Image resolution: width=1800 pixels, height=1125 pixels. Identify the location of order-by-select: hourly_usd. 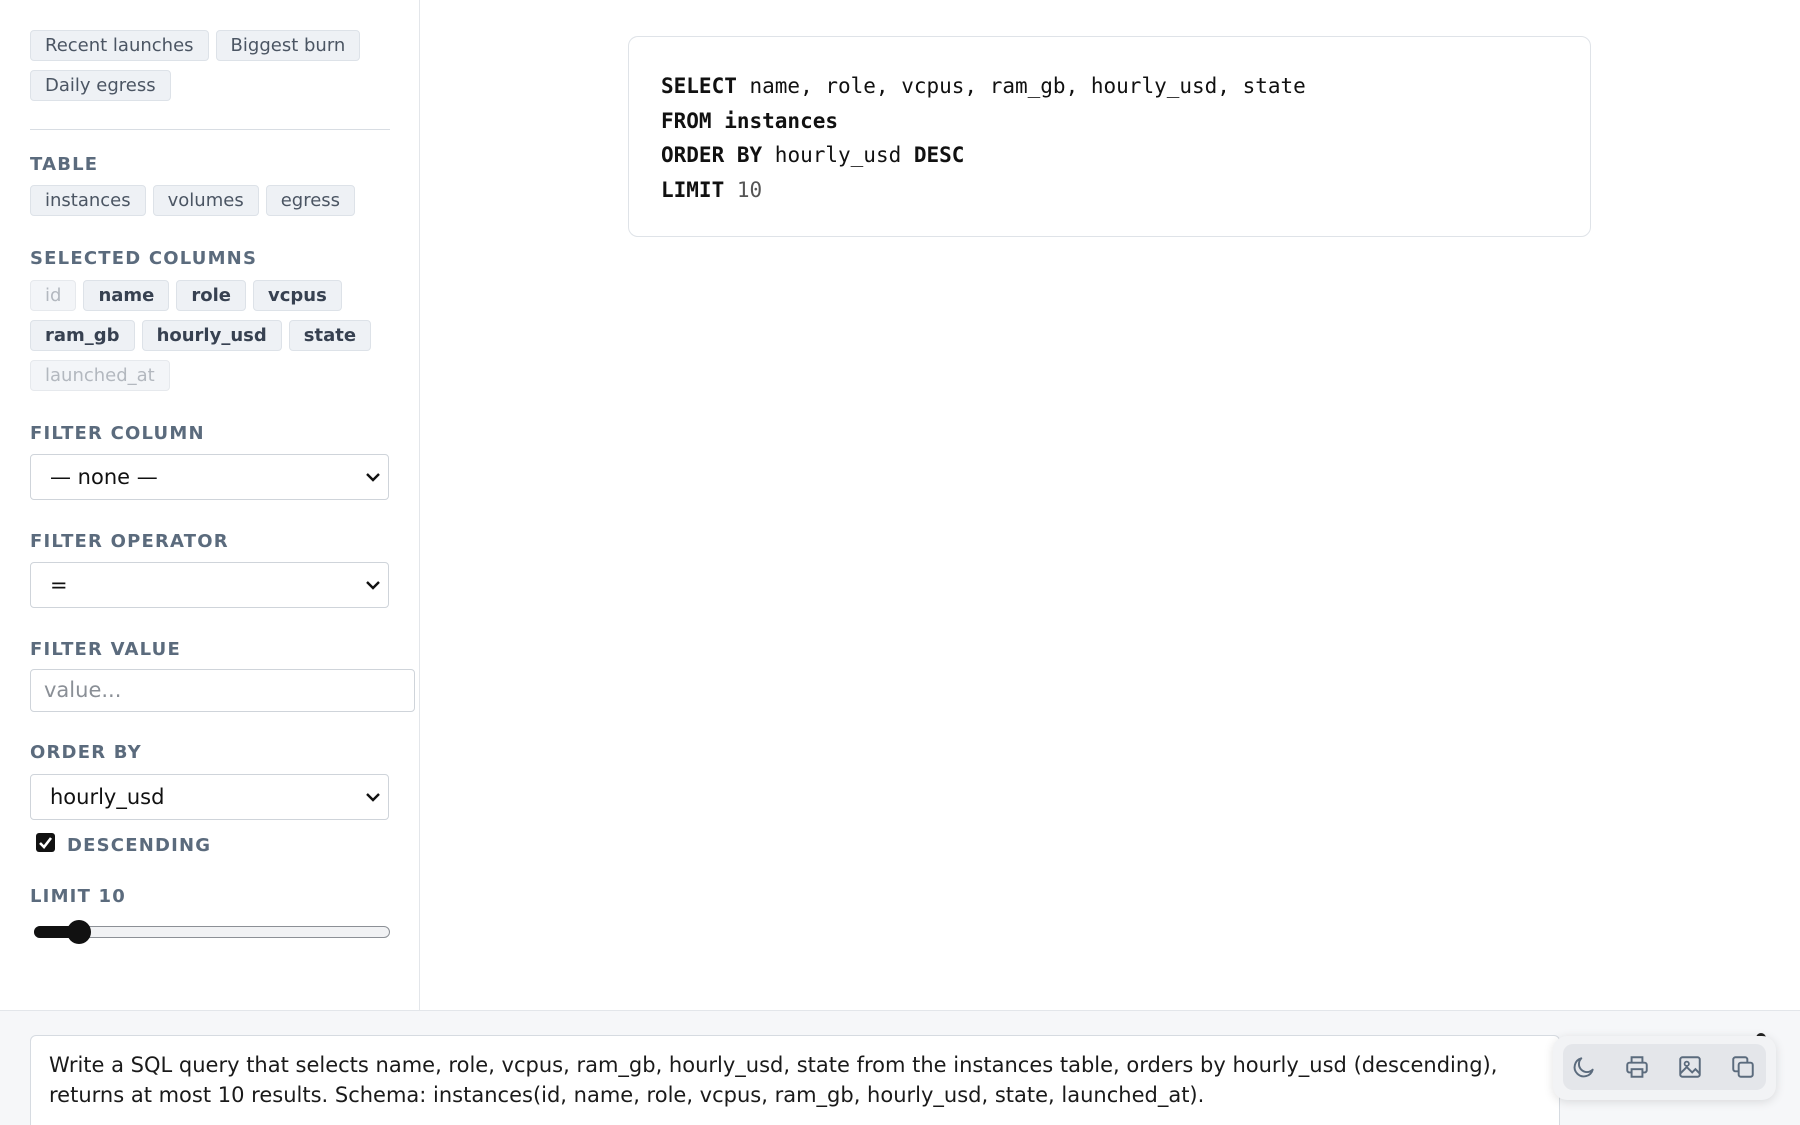
(209, 797).